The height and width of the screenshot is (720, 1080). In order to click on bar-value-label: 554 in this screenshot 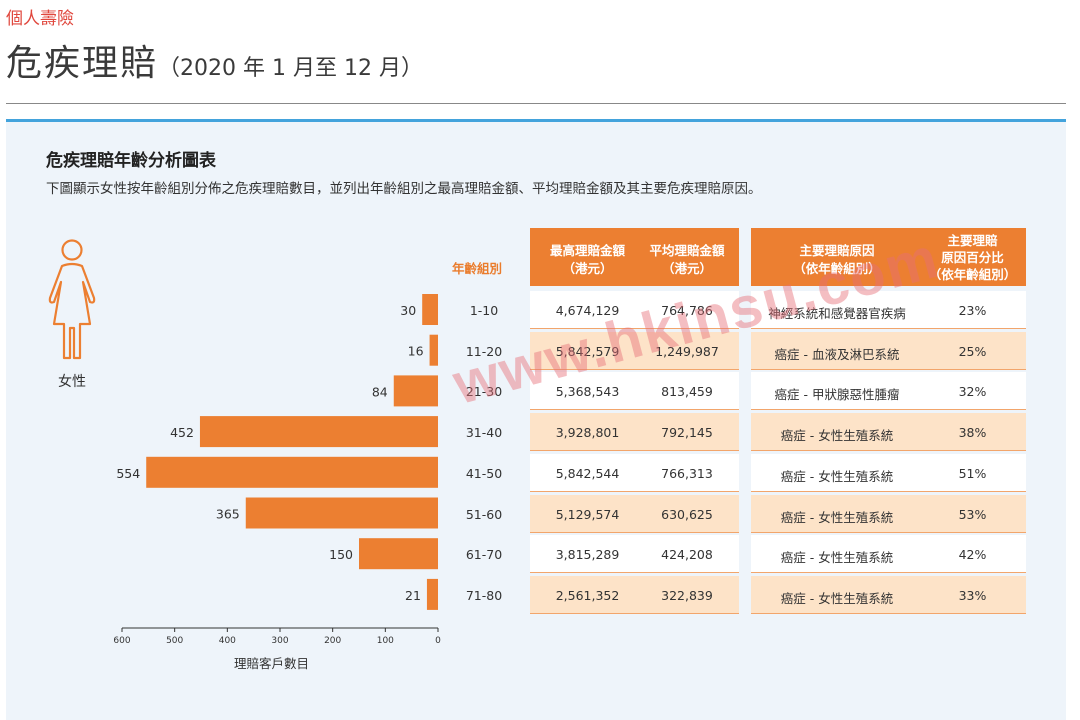, I will do `click(128, 473)`.